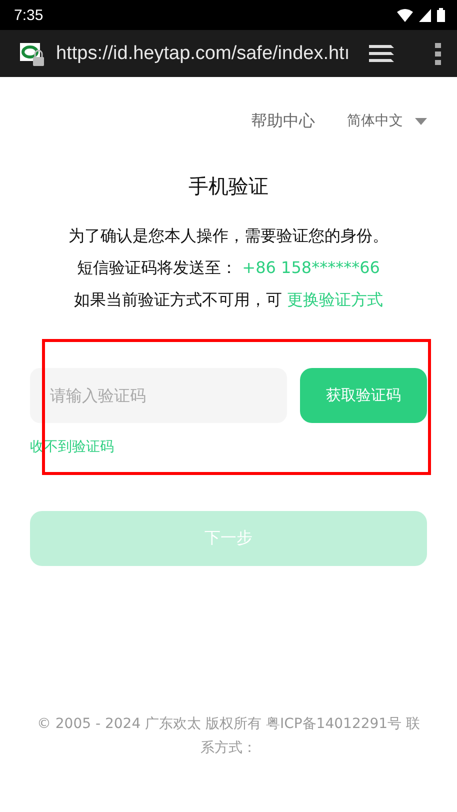 Image resolution: width=457 pixels, height=812 pixels. Describe the element at coordinates (405, 15) in the screenshot. I see `wifi-icon` at that location.